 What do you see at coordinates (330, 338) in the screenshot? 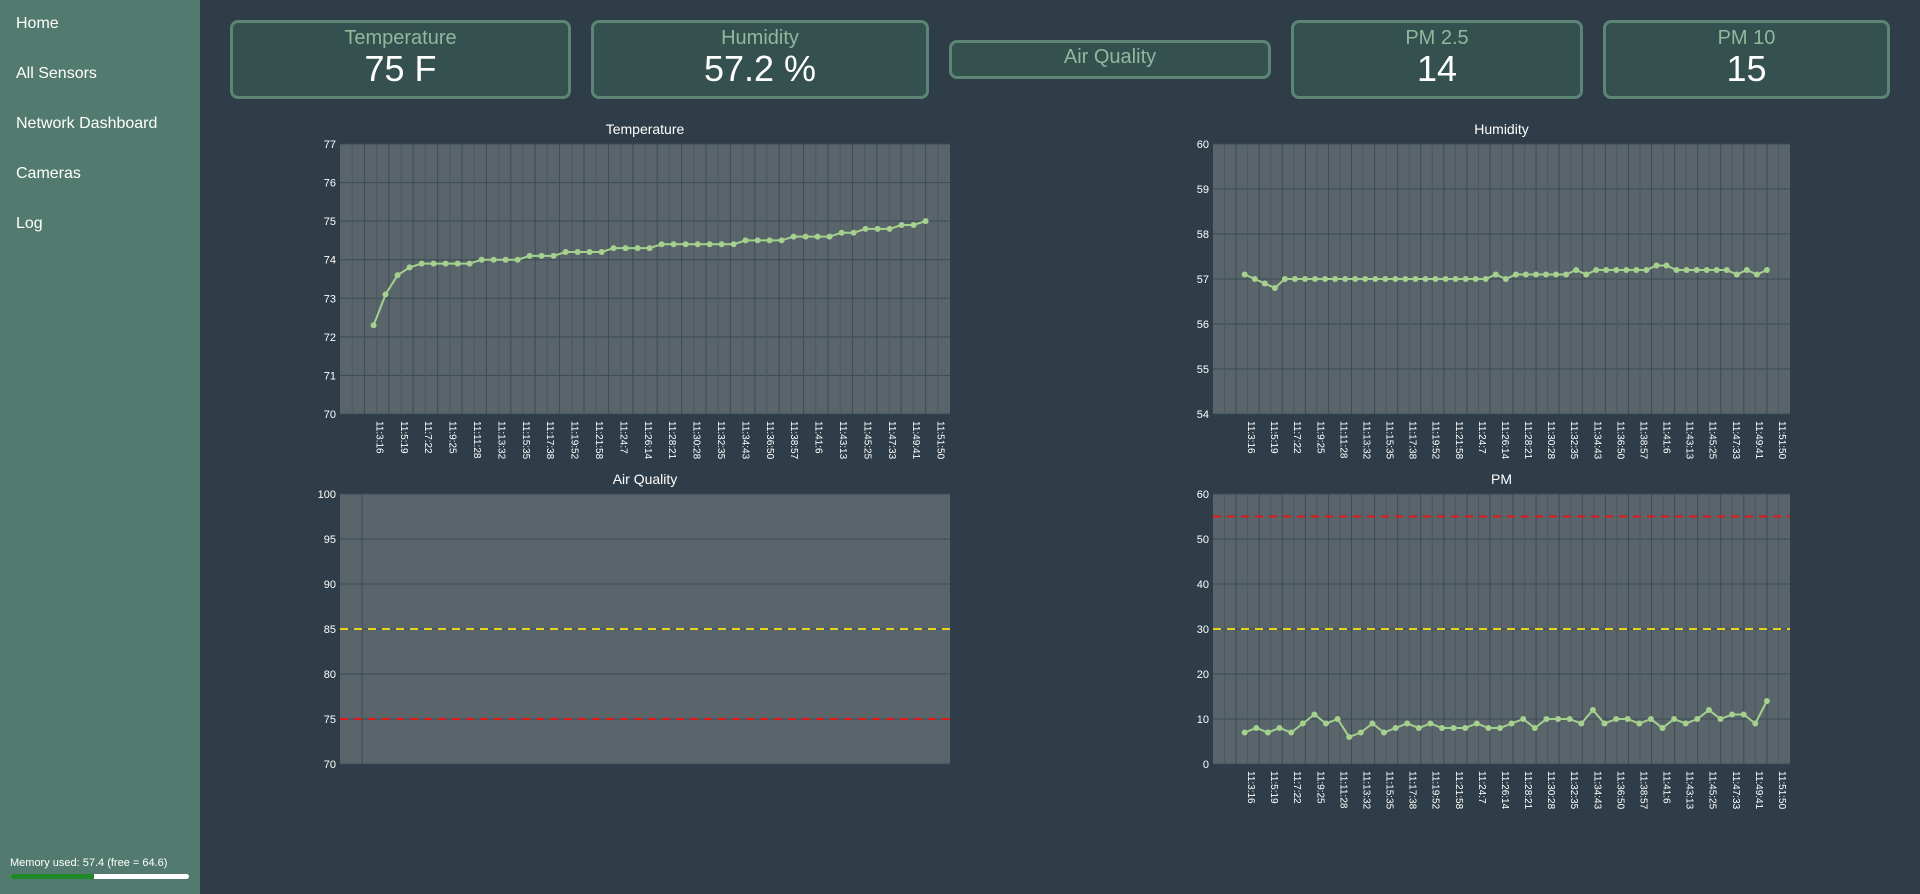
I see `temperature-y-tick-label: 72` at bounding box center [330, 338].